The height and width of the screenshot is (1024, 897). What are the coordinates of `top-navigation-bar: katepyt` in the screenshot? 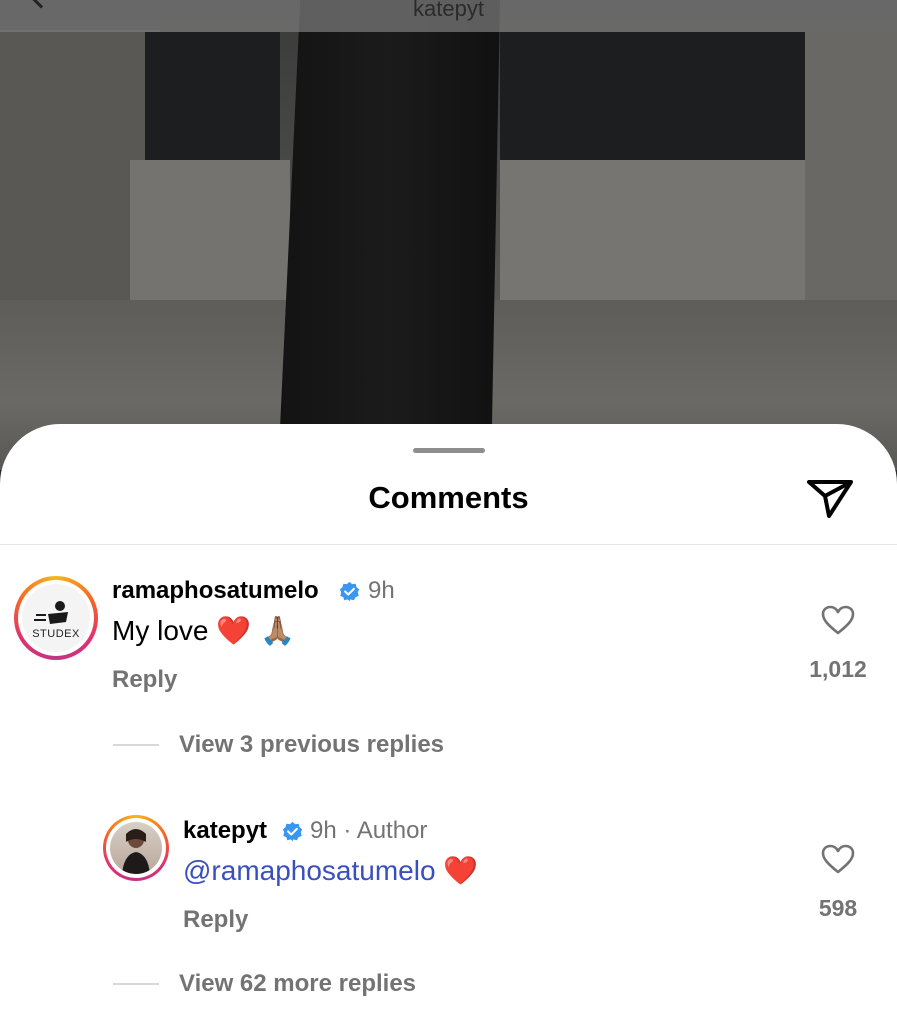 It's located at (448, 16).